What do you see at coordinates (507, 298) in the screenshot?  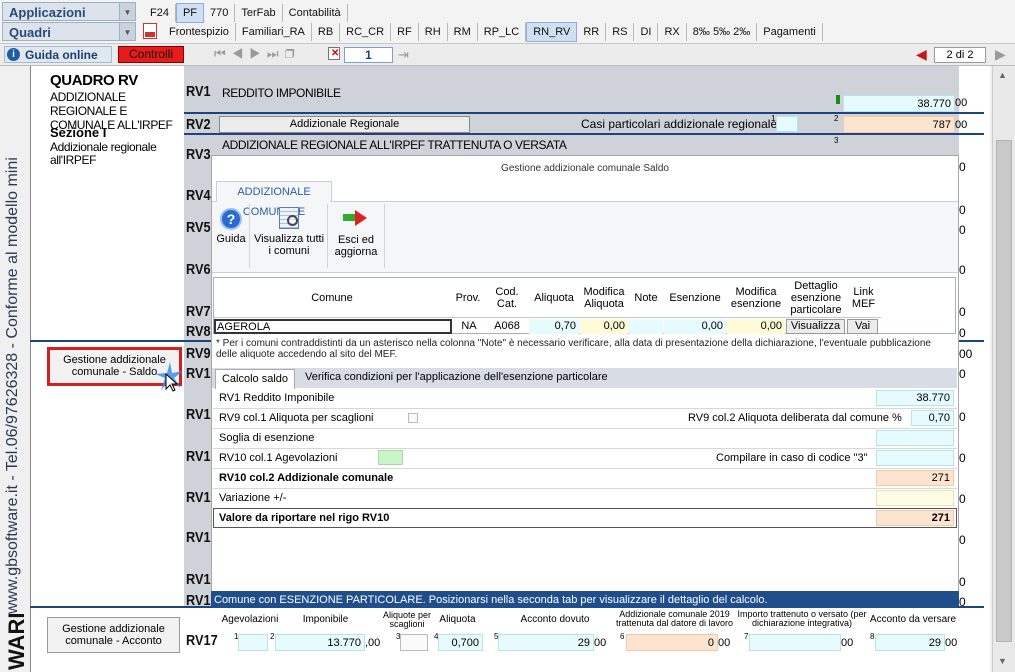 I see `col-cod-cat: Cod. Cat.` at bounding box center [507, 298].